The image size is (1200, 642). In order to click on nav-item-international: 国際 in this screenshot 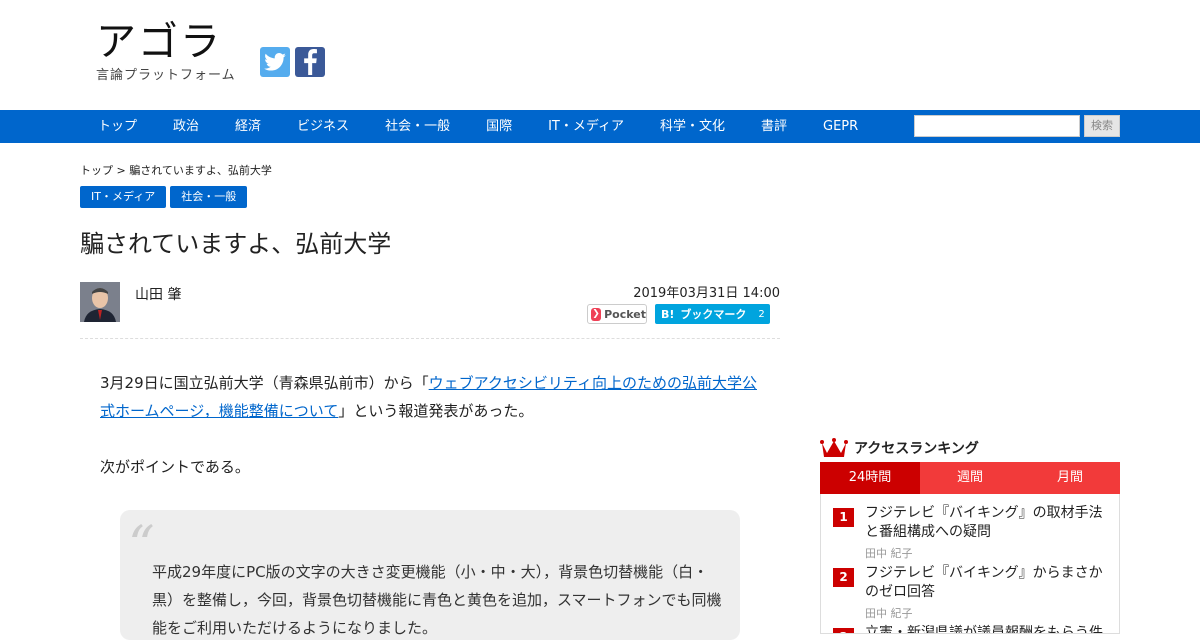, I will do `click(499, 126)`.